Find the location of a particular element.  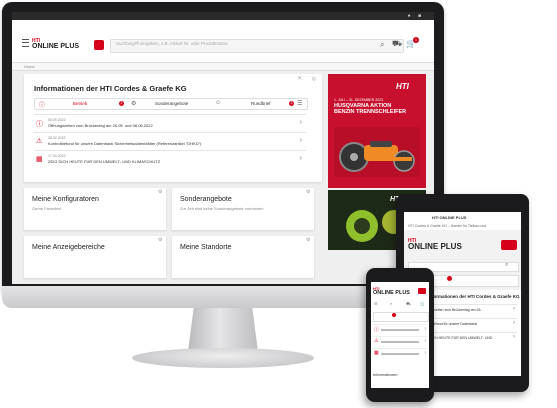

news-date: 06.05.2022 is located at coordinates (57, 120).